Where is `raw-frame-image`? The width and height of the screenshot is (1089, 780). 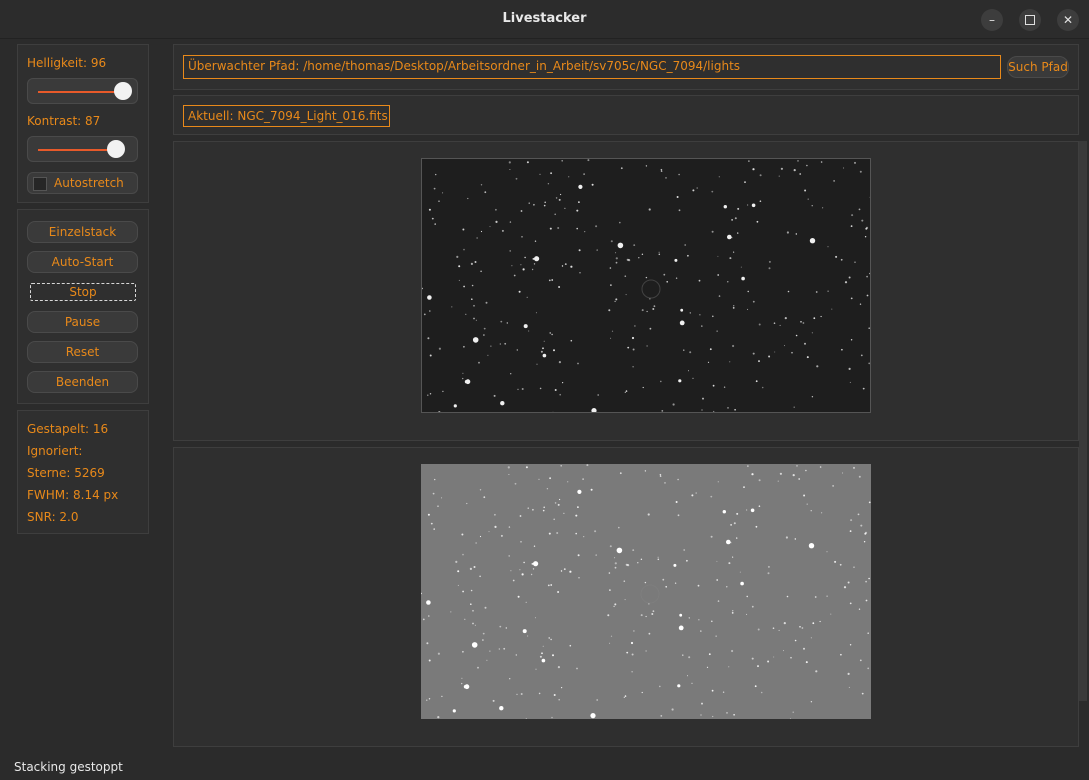 raw-frame-image is located at coordinates (646, 285).